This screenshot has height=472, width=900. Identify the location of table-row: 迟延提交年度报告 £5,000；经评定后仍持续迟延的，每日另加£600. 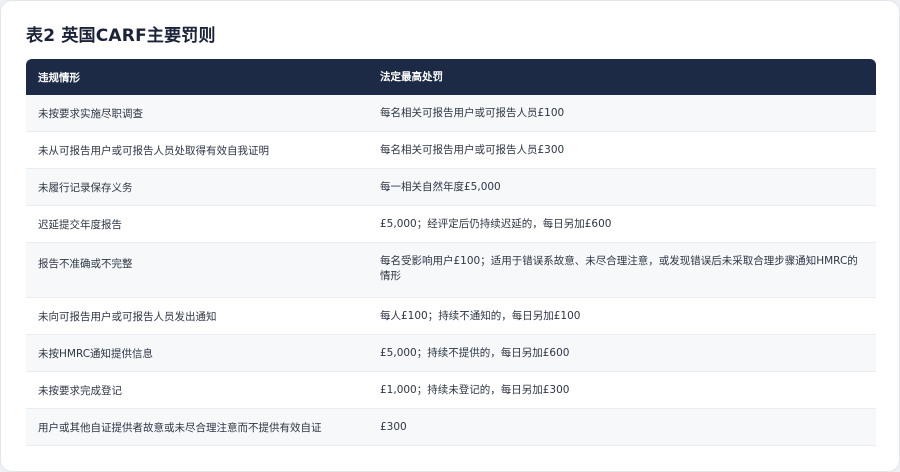
(451, 224).